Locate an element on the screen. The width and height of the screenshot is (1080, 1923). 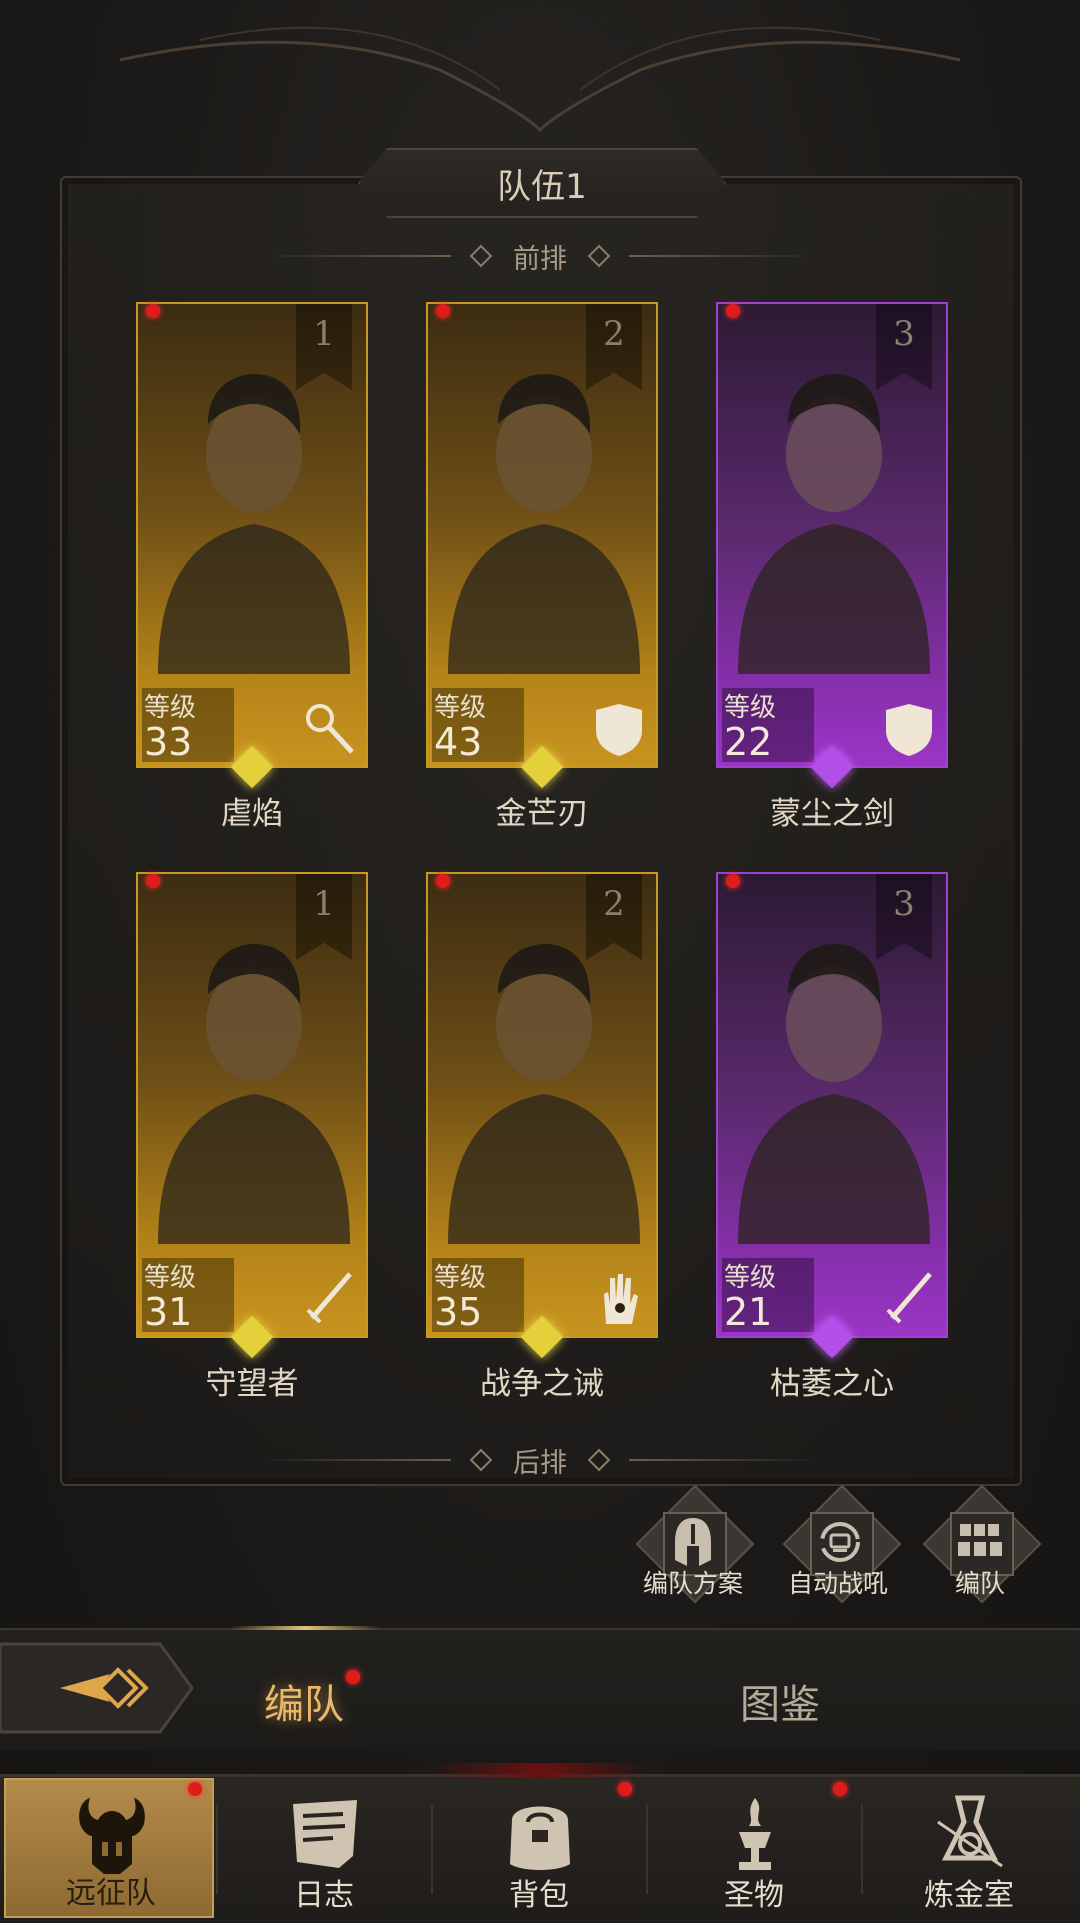
hand-icon is located at coordinates (621, 1299).